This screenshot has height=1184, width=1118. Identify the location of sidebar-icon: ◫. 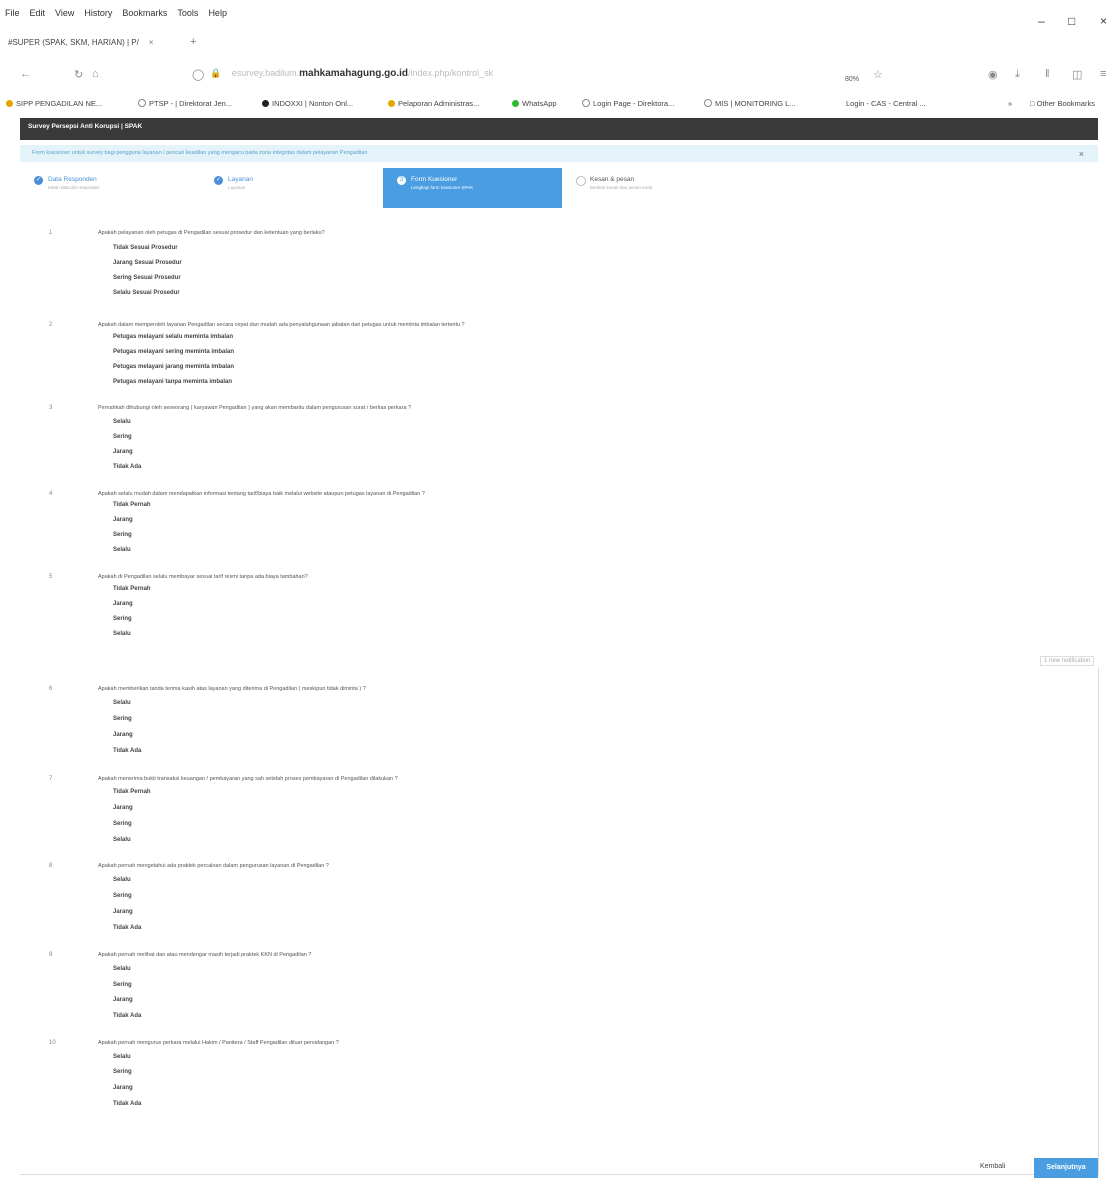
(1077, 74).